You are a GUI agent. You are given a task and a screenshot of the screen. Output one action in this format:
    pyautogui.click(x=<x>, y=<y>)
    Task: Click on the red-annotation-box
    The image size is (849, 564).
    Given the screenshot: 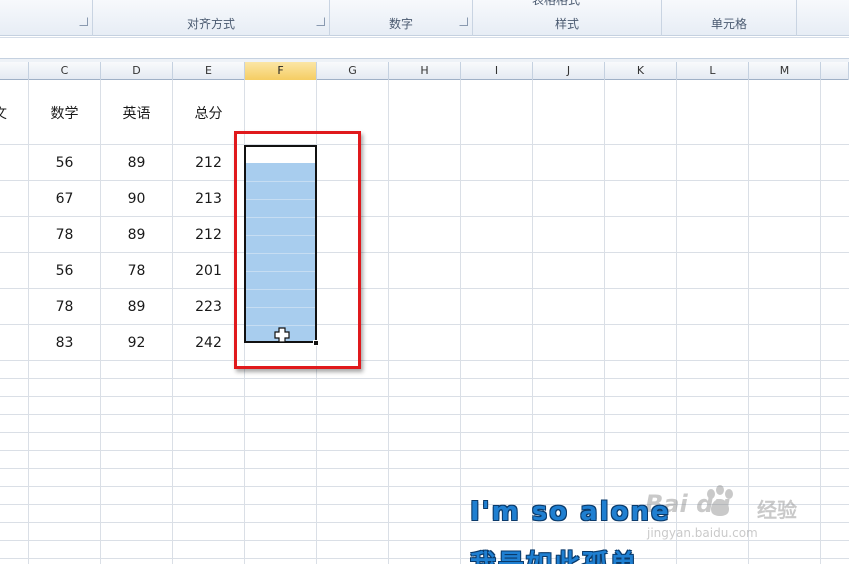 What is the action you would take?
    pyautogui.click(x=297, y=250)
    